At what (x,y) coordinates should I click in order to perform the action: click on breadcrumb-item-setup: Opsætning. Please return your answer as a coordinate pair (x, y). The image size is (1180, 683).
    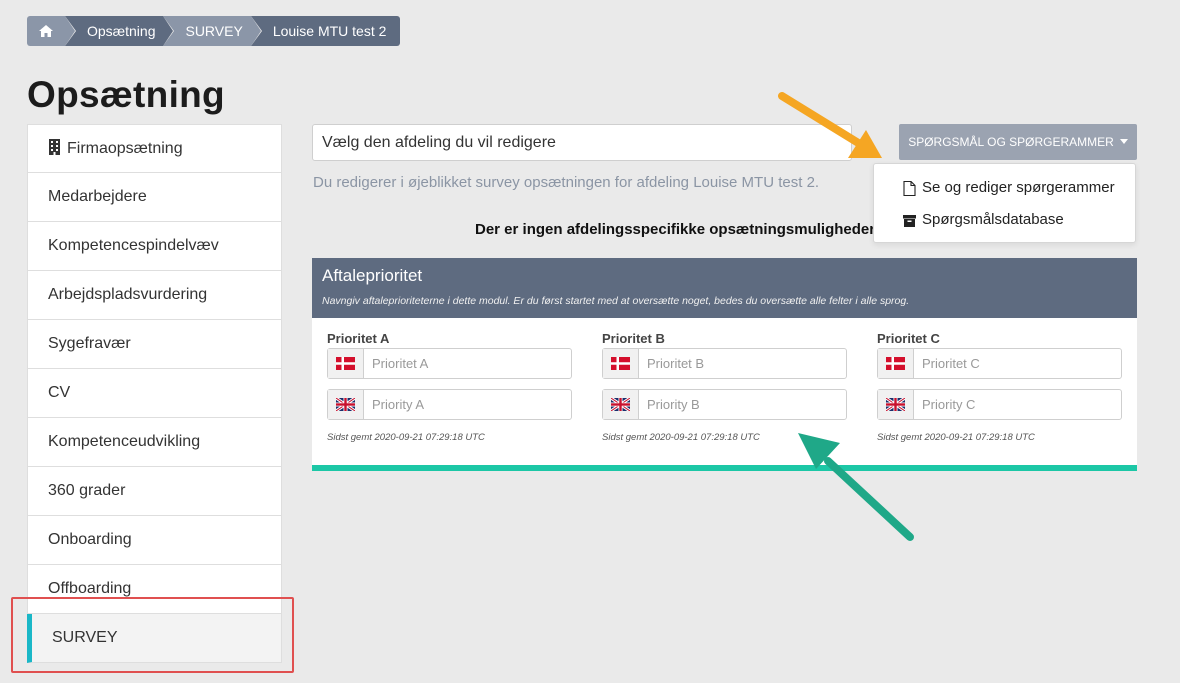
    Looking at the image, I should click on (120, 31).